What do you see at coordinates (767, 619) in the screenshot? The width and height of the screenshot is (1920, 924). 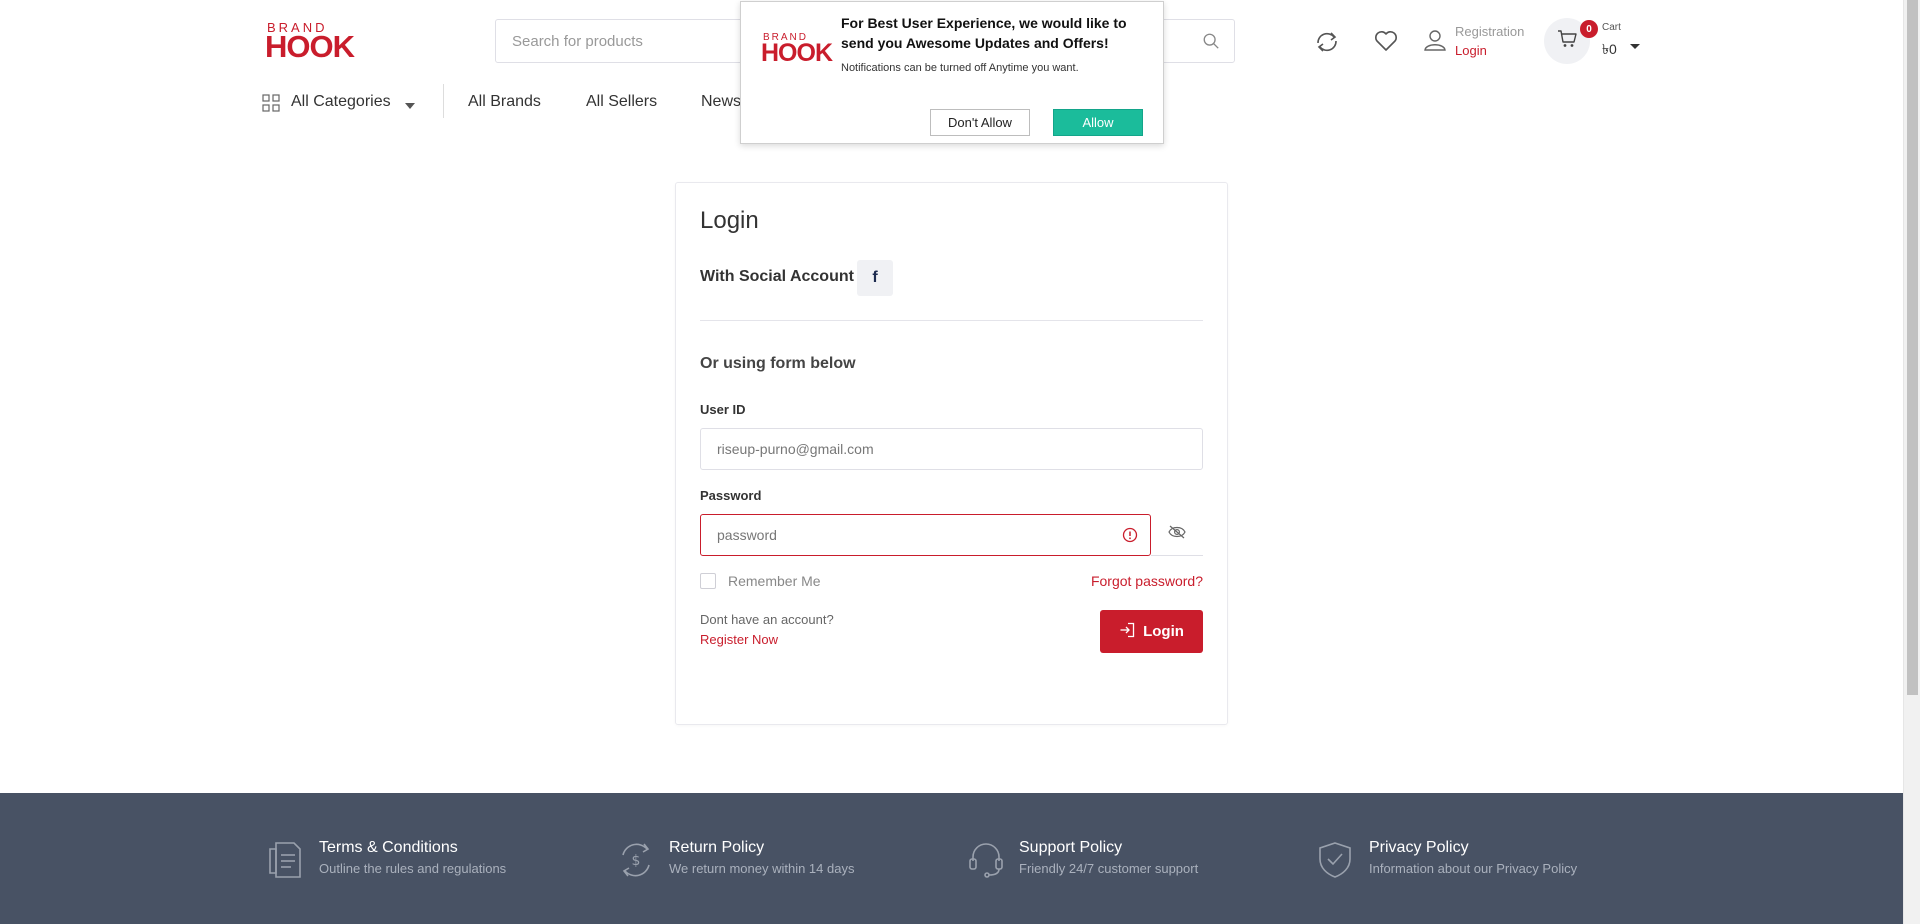 I see `no-account-text: Dont have an account?` at bounding box center [767, 619].